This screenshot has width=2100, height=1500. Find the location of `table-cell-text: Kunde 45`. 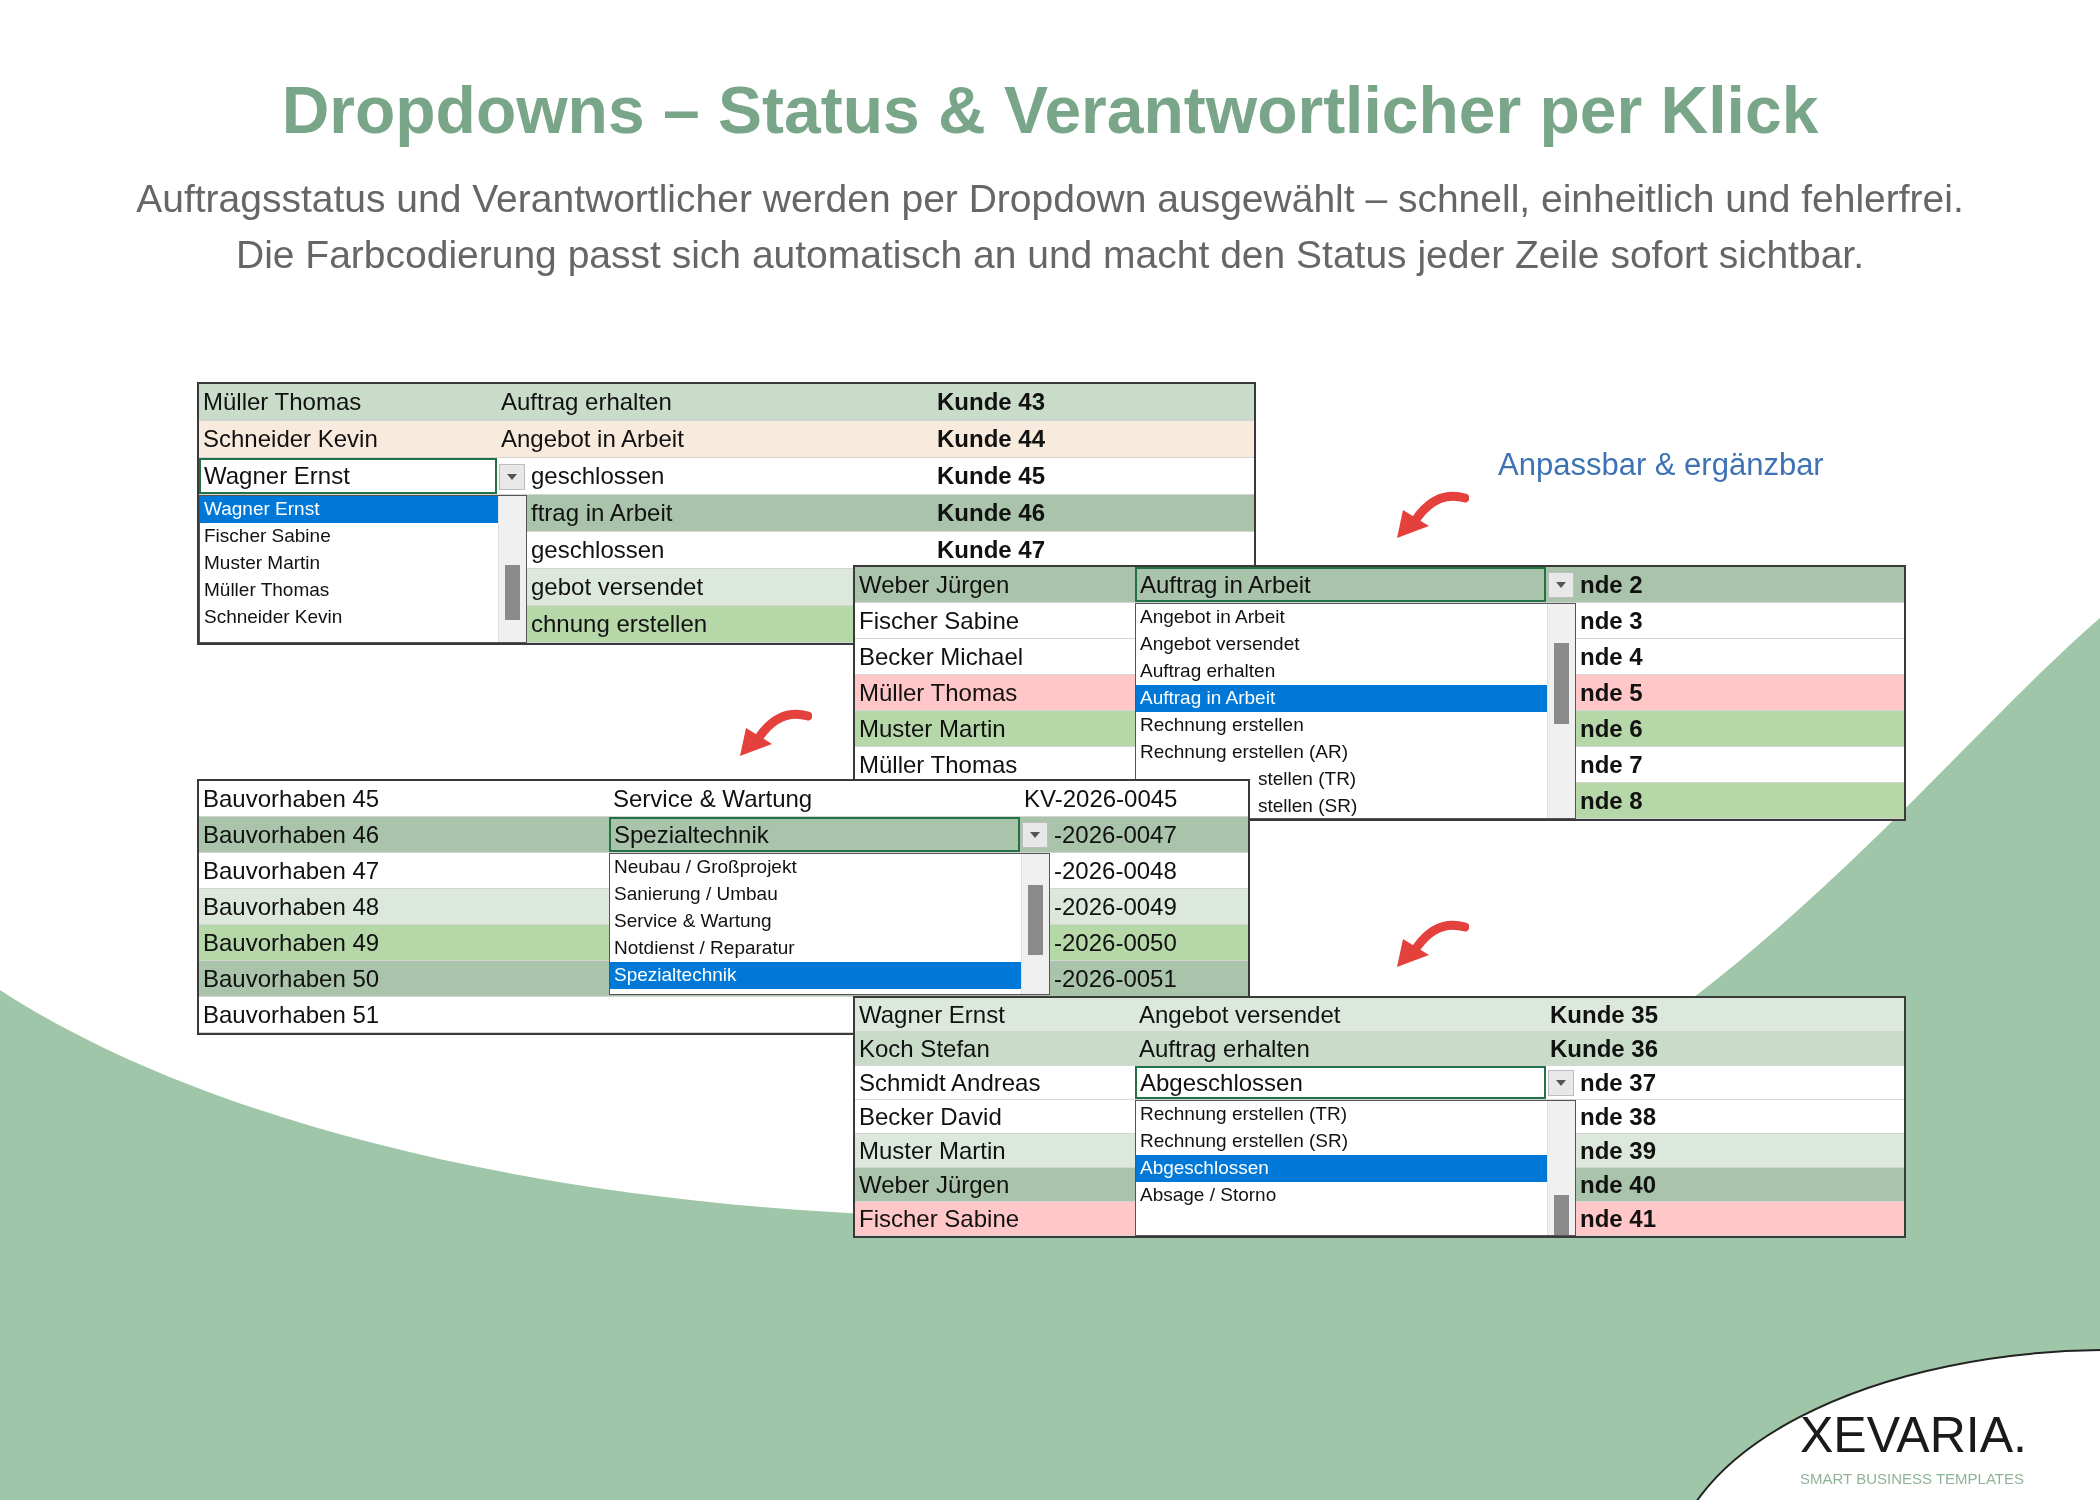

table-cell-text: Kunde 45 is located at coordinates (991, 476).